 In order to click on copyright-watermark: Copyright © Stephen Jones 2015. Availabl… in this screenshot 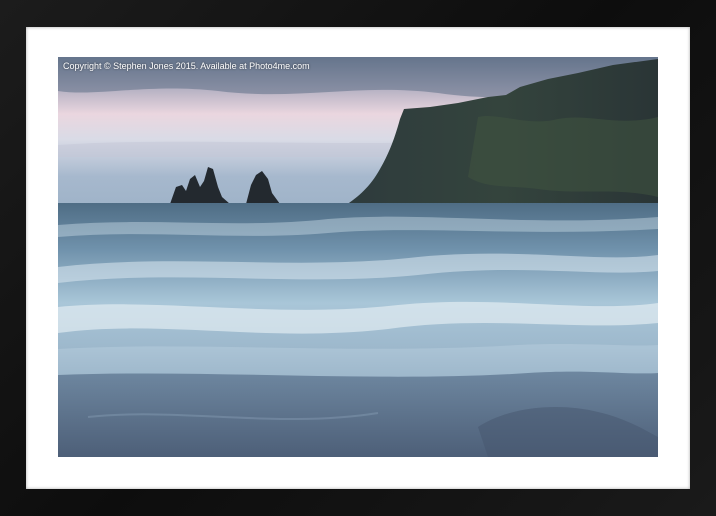, I will do `click(186, 66)`.